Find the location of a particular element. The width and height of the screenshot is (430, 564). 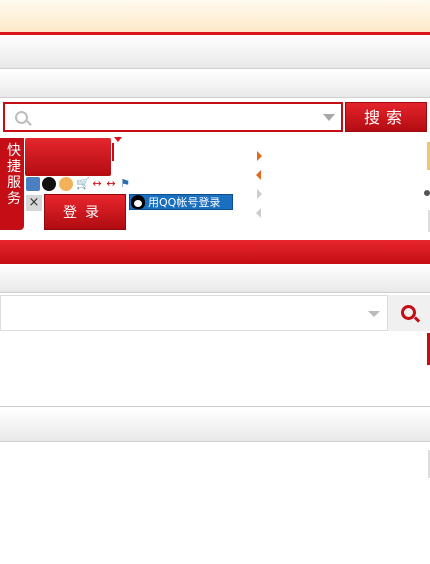

quick-service-tab: 快 捷 服 务 is located at coordinates (12, 184).